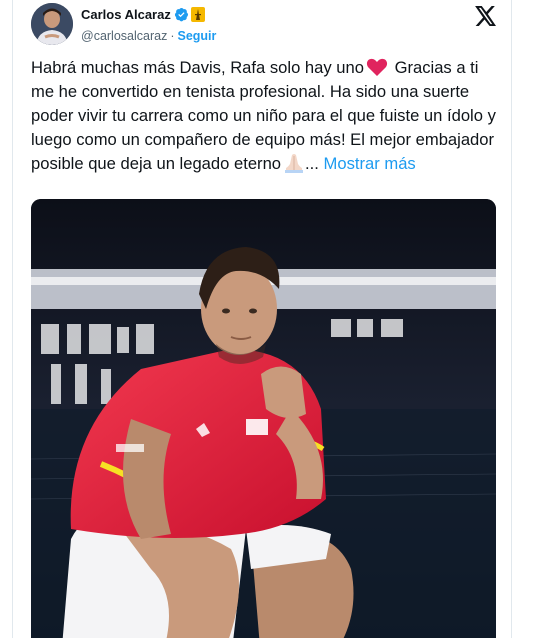 The height and width of the screenshot is (638, 538). Describe the element at coordinates (197, 36) in the screenshot. I see `follow-button: Seguir` at that location.